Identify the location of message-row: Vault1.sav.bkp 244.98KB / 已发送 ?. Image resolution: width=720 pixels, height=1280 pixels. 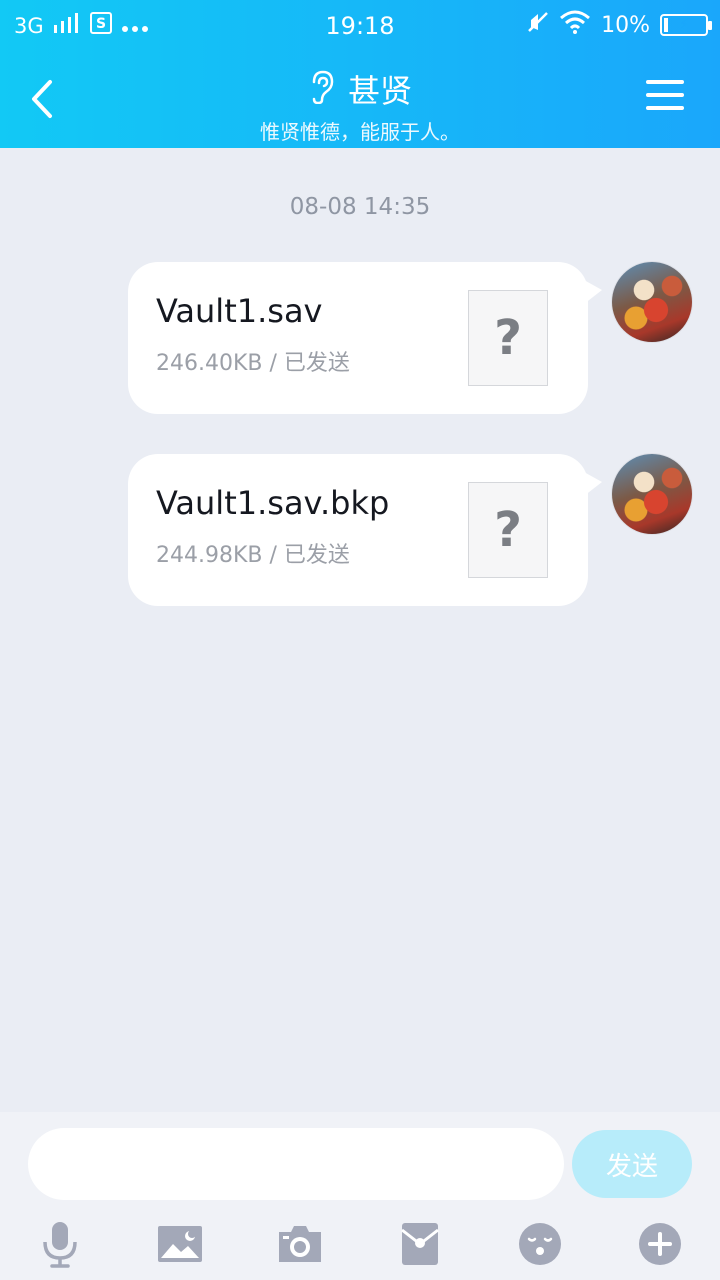
(360, 530).